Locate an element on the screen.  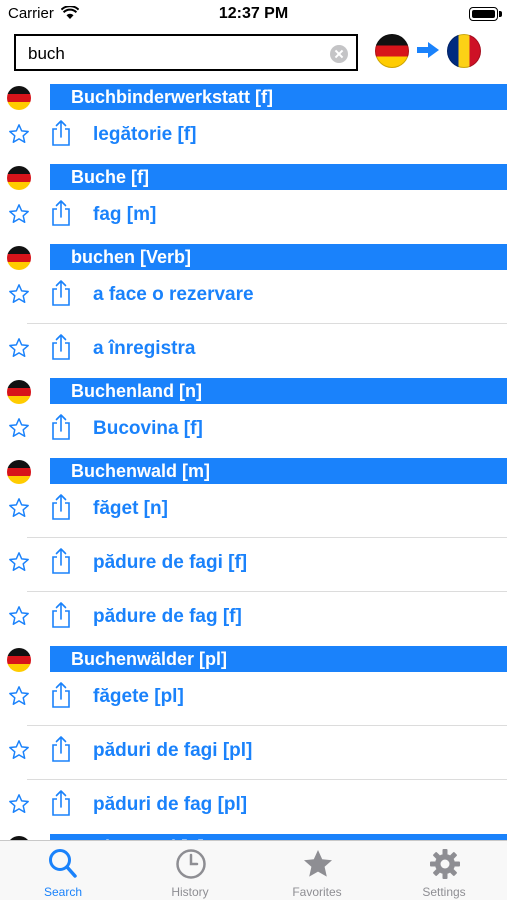
translation-row: a face o rezervare is located at coordinates (253, 297).